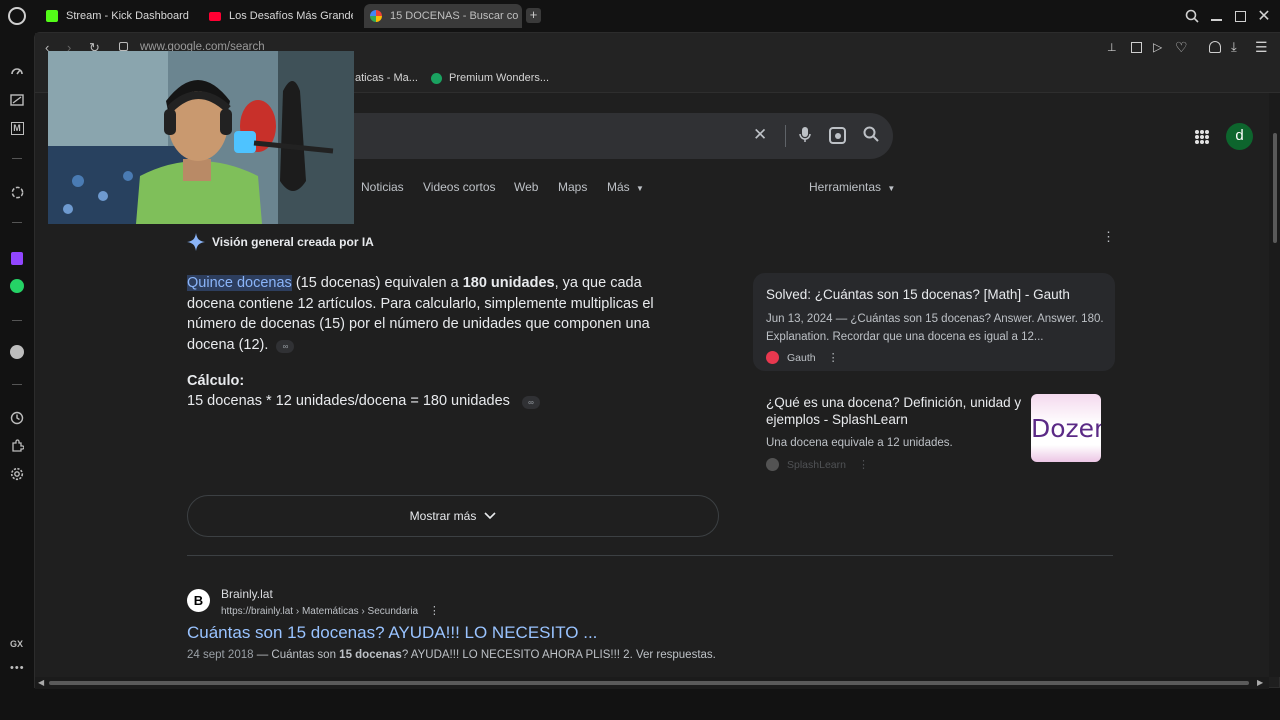 The height and width of the screenshot is (720, 1280). I want to click on avatar: d, so click(1239, 136).